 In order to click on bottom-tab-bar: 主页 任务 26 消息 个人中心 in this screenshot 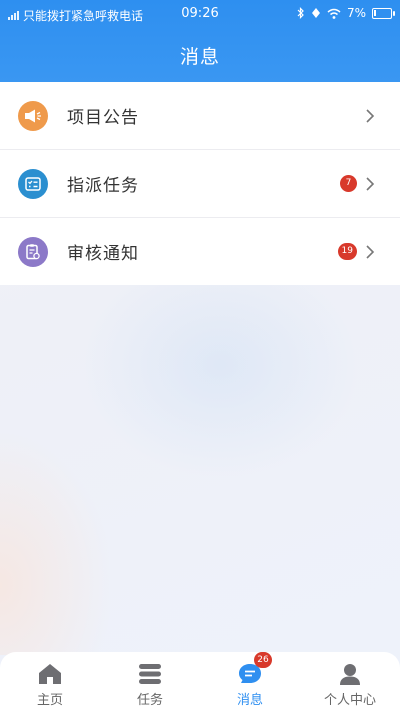, I will do `click(200, 681)`.